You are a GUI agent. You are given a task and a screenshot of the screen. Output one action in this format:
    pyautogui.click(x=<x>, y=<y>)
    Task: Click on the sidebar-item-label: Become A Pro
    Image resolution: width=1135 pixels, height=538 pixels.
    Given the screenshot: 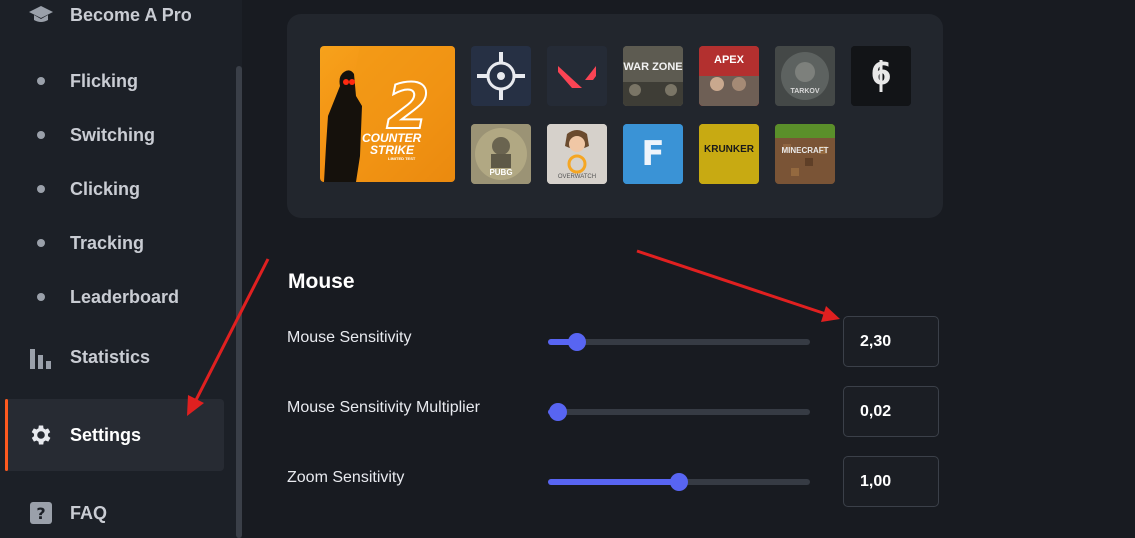 What is the action you would take?
    pyautogui.click(x=131, y=14)
    